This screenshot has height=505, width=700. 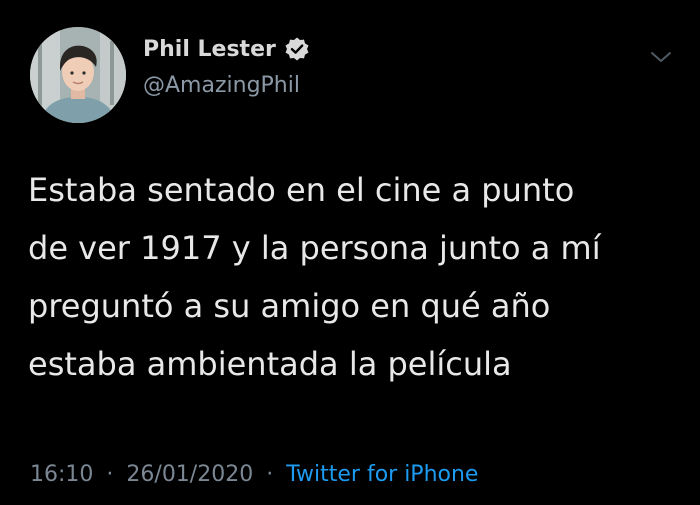 What do you see at coordinates (314, 248) in the screenshot?
I see `tweet-text-line: de ver 1917 y la persona junto a mí` at bounding box center [314, 248].